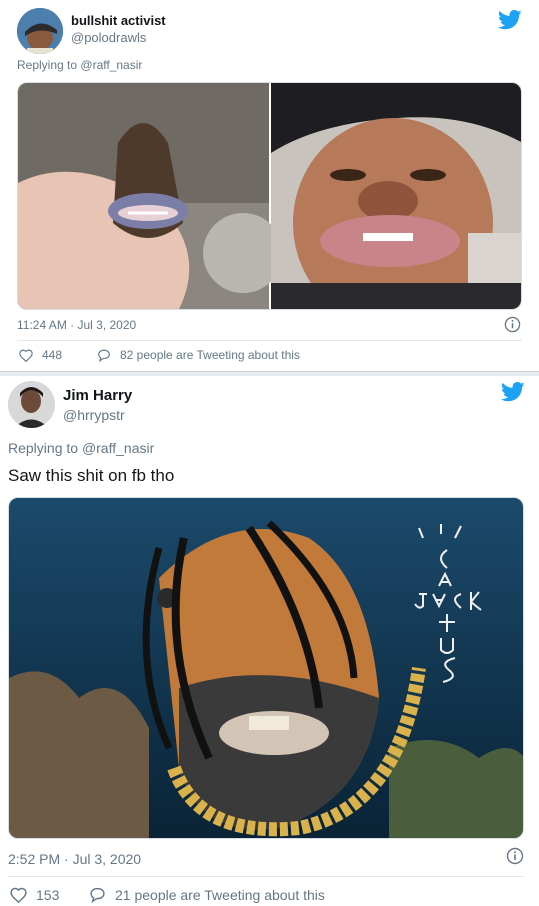  Describe the element at coordinates (97, 395) in the screenshot. I see `display-name: Jim Harry` at that location.